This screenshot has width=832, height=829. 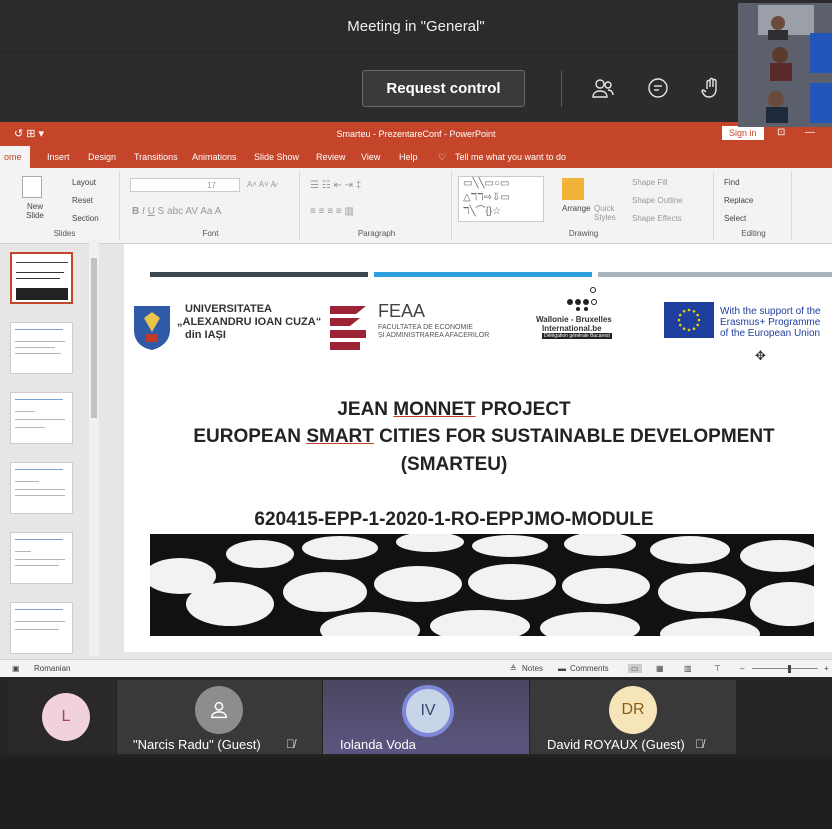 What do you see at coordinates (583, 233) in the screenshot?
I see `drawing-group-label: Drawing` at bounding box center [583, 233].